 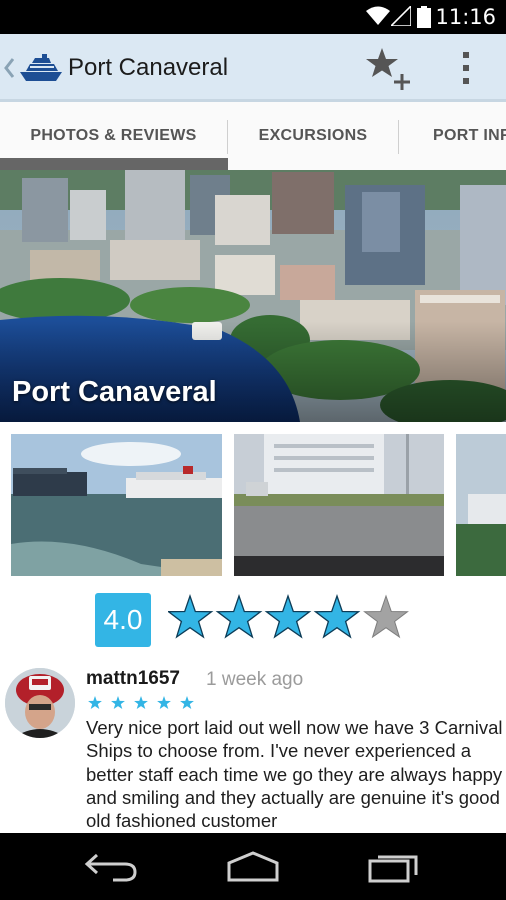 What do you see at coordinates (41, 68) in the screenshot?
I see `cruise-ship-icon` at bounding box center [41, 68].